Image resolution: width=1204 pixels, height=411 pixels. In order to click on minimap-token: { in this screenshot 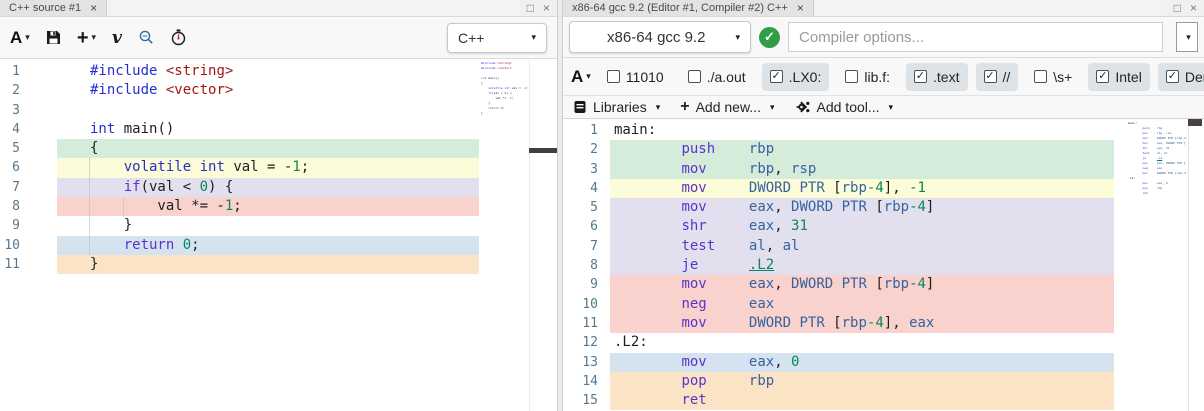, I will do `click(482, 83)`.